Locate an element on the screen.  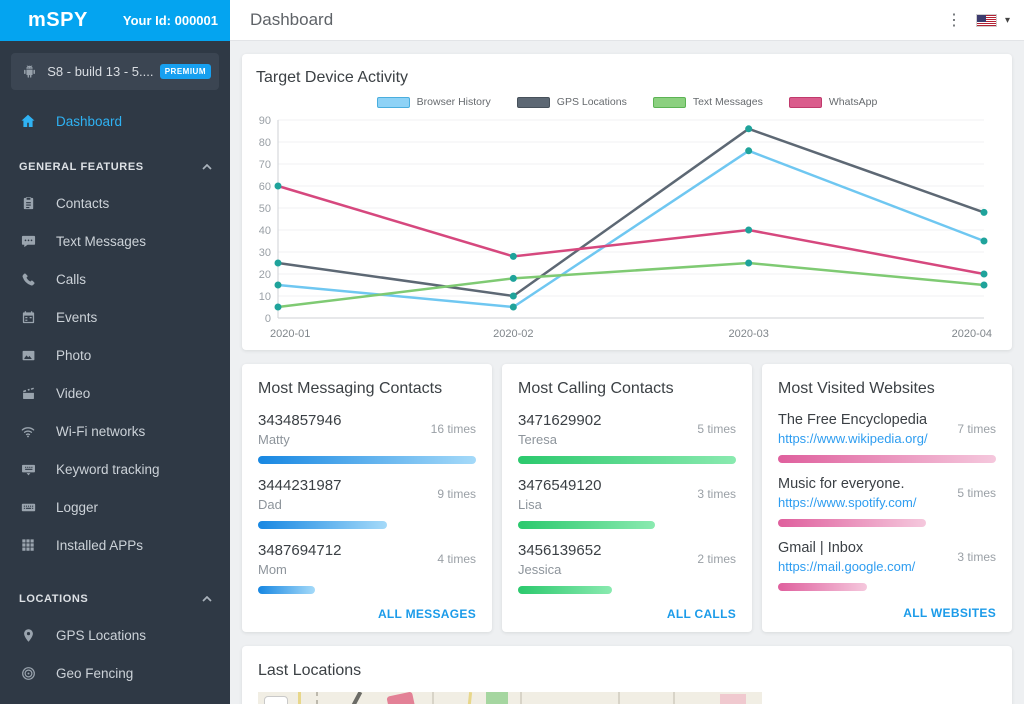
sidebar-item-photo: Photo is located at coordinates (115, 355).